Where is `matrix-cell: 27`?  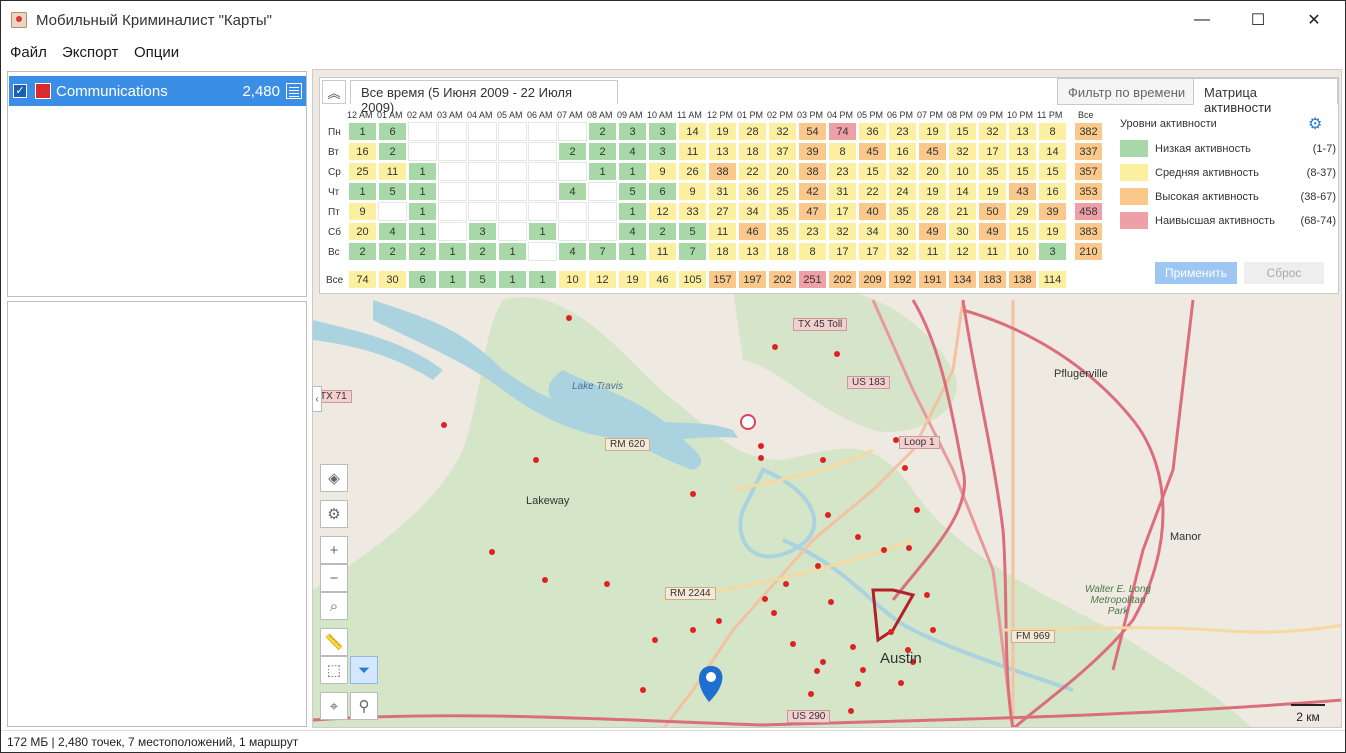 matrix-cell: 27 is located at coordinates (722, 211).